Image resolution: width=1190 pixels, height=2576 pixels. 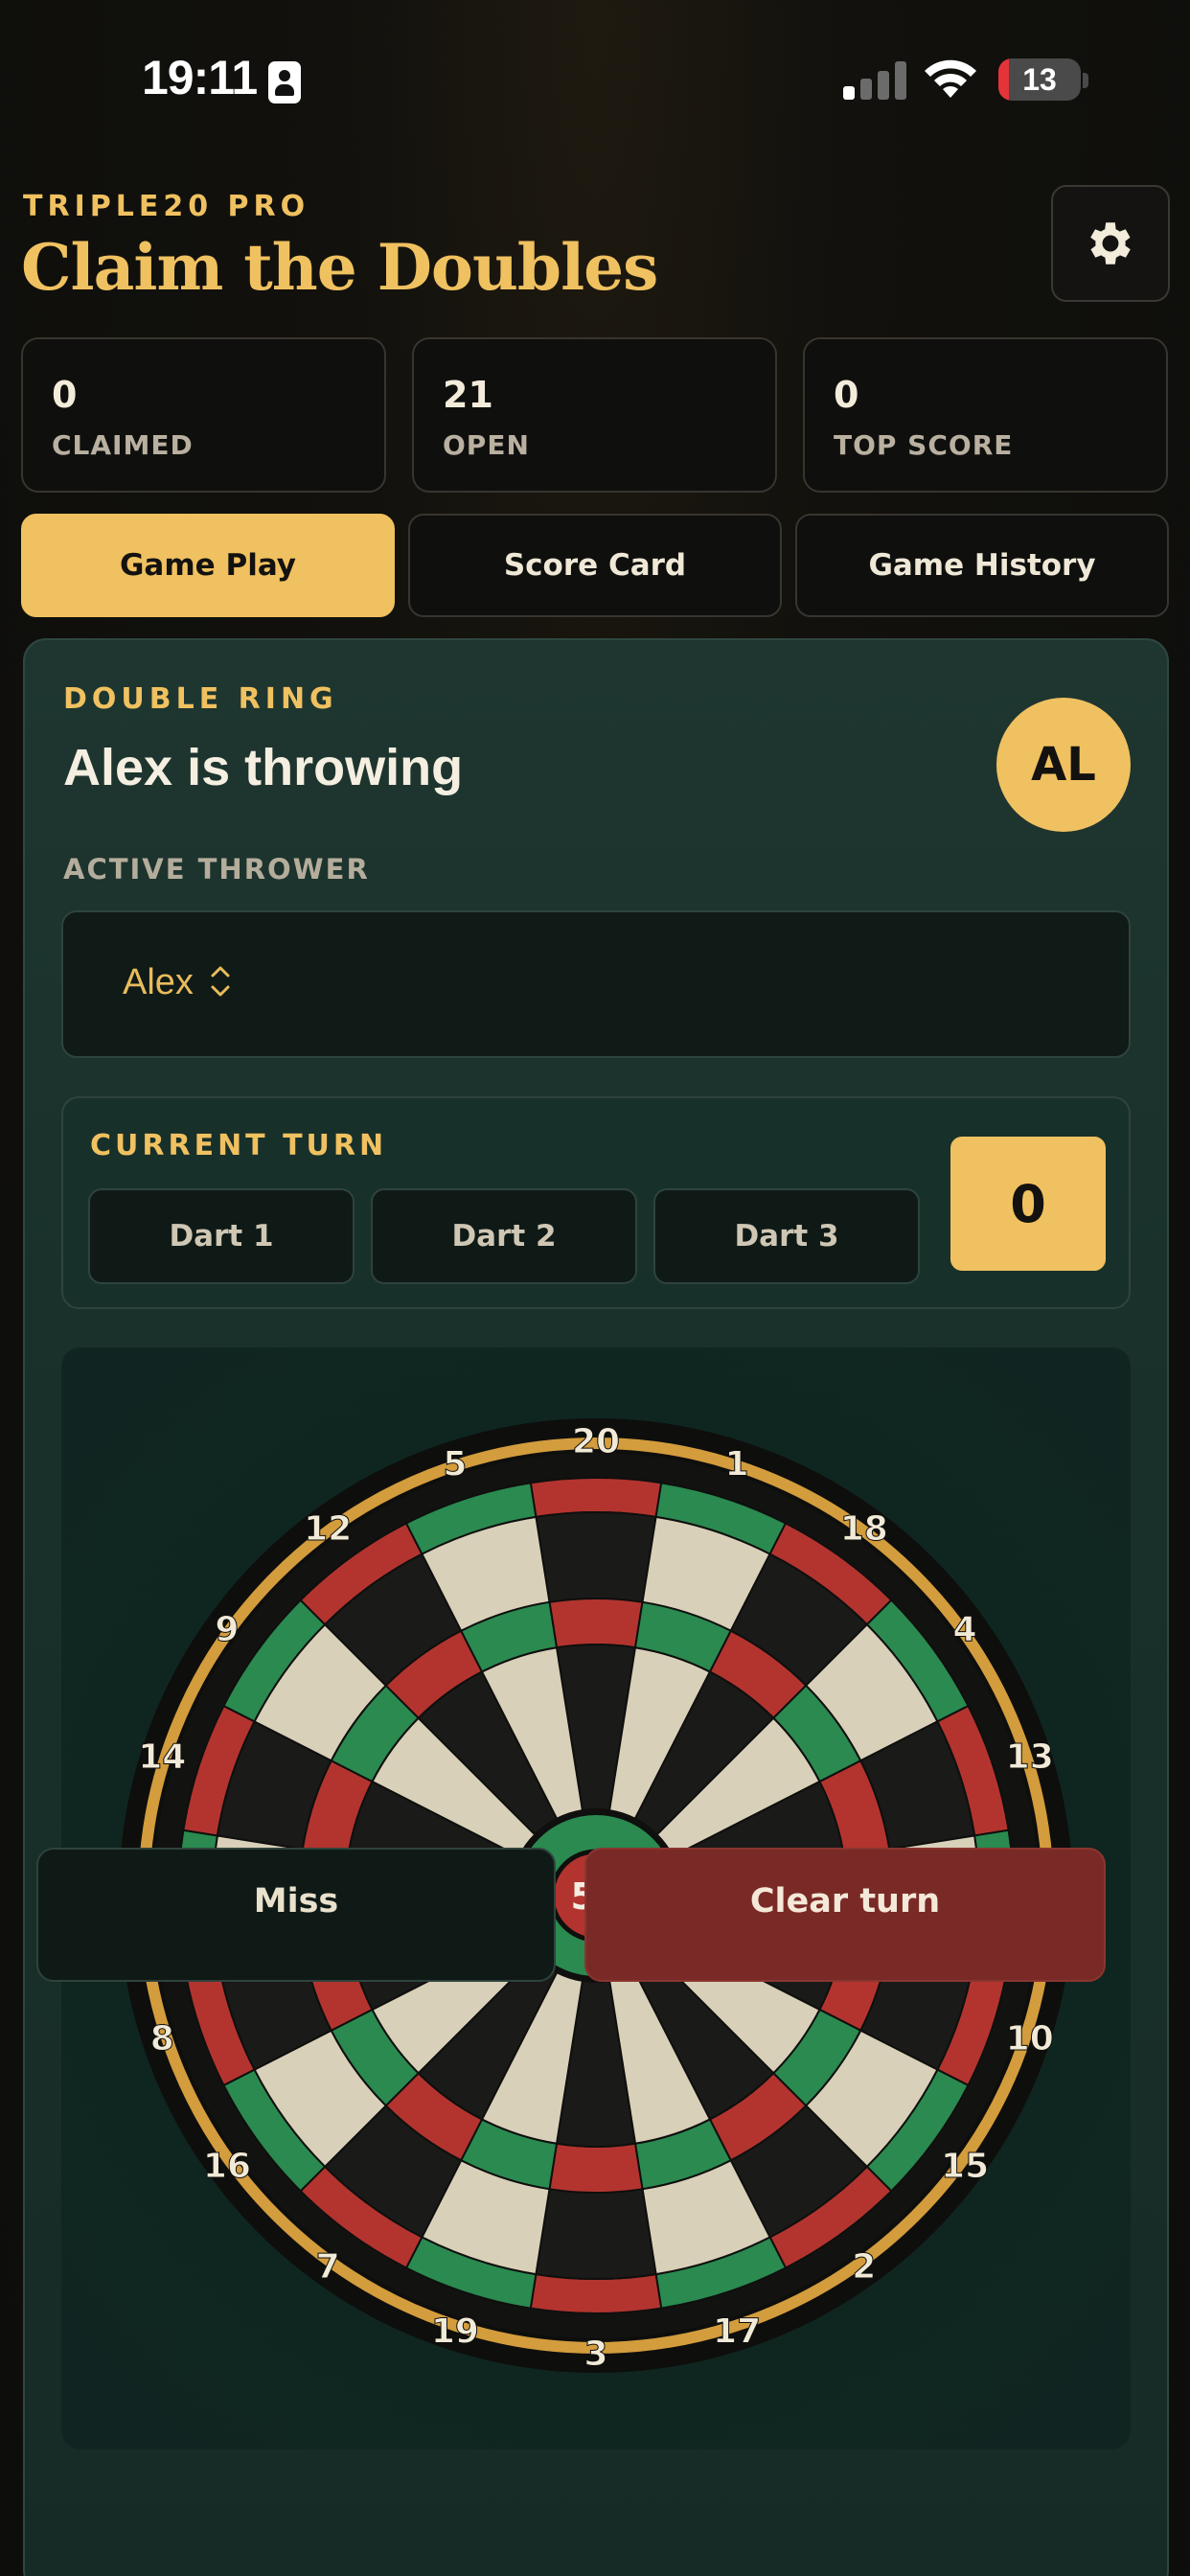 I want to click on avatar: AL, so click(x=1064, y=765).